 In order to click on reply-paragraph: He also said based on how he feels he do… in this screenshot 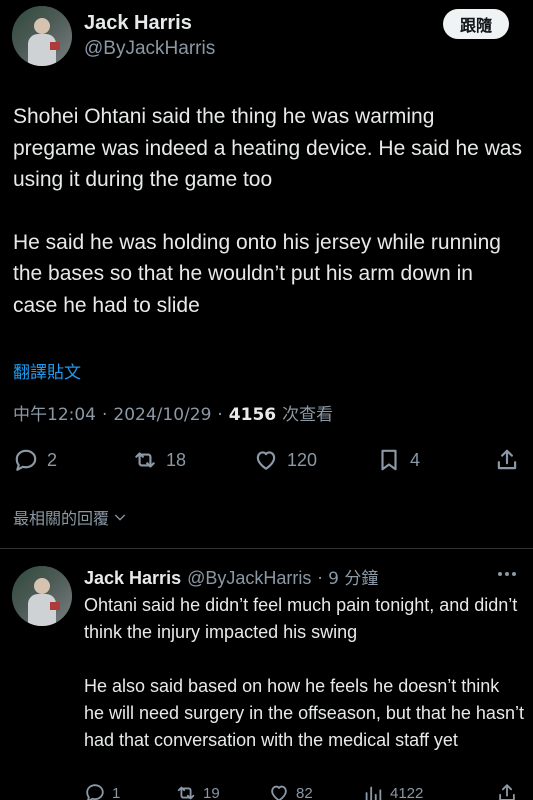, I will do `click(304, 713)`.